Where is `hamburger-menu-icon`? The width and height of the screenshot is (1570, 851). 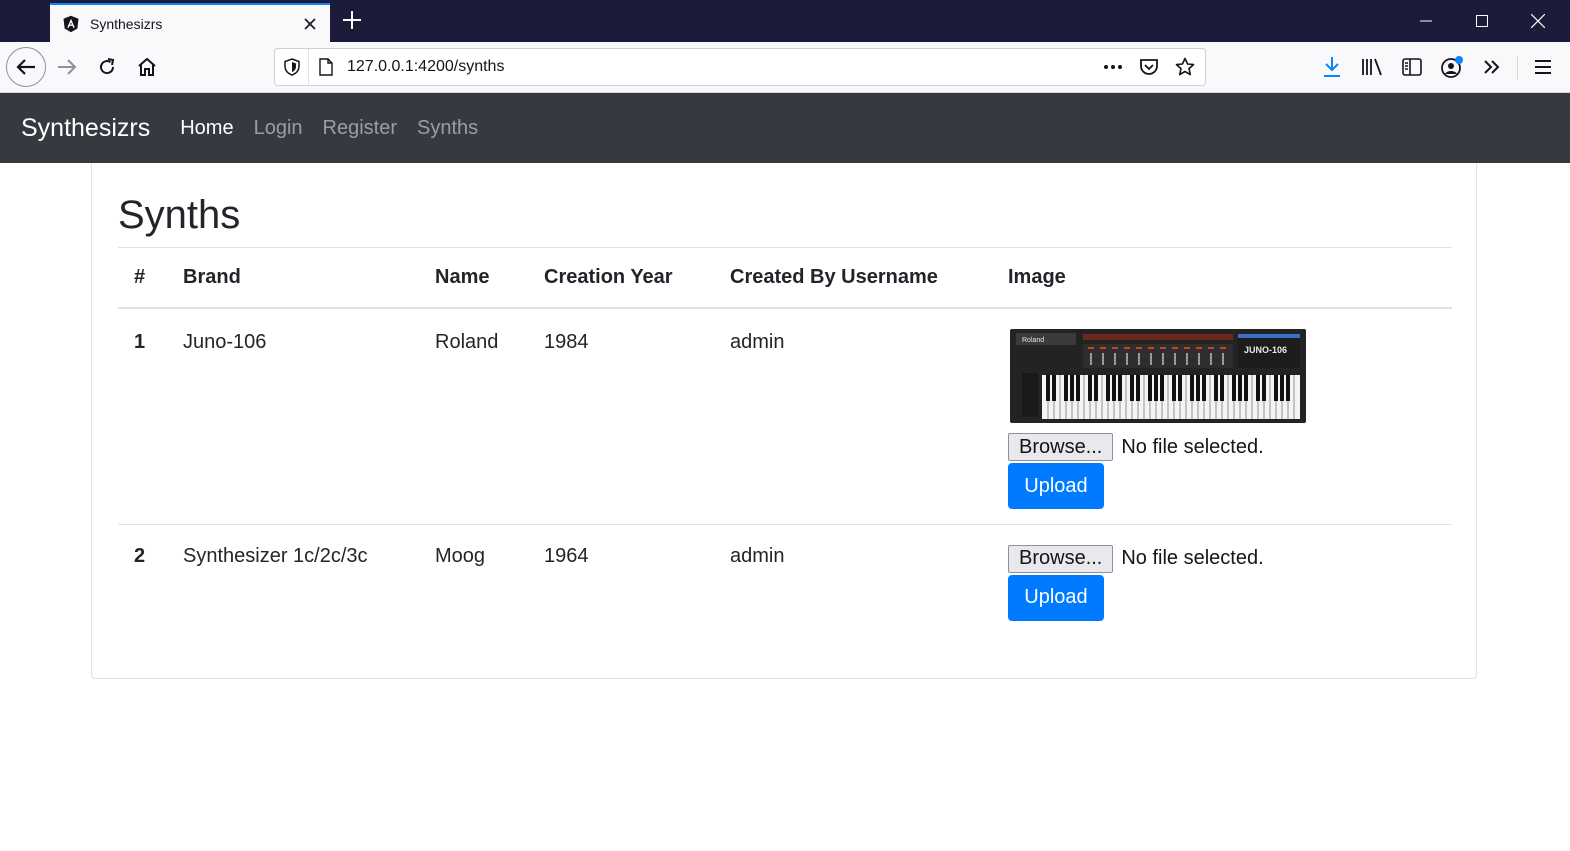
hamburger-menu-icon is located at coordinates (1543, 67).